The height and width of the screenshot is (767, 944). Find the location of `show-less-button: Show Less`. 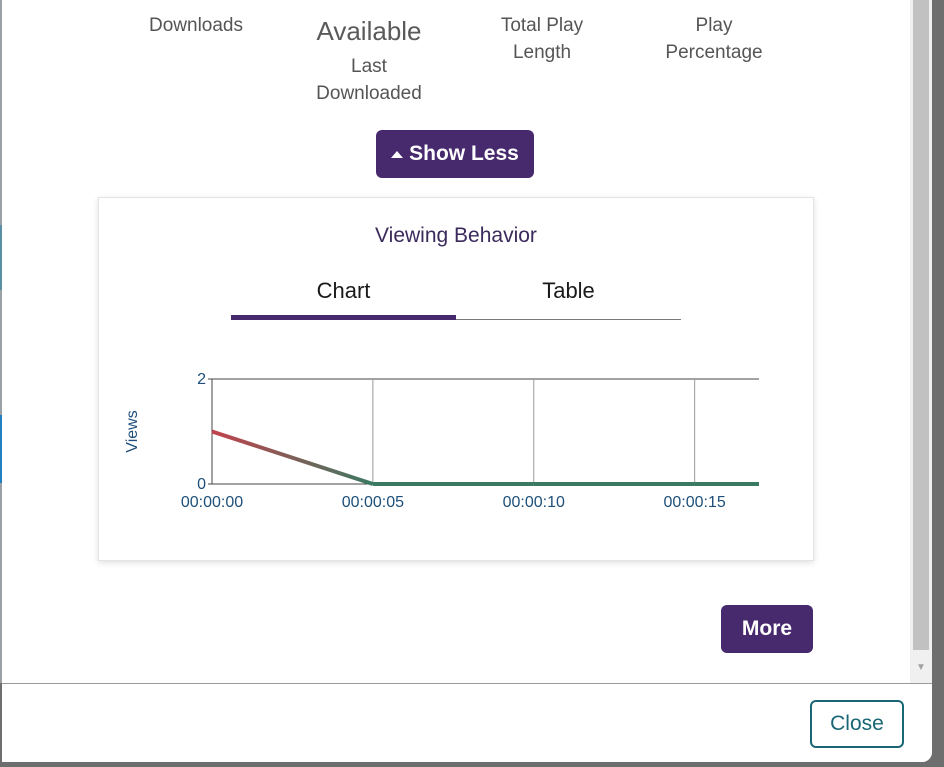

show-less-button: Show Less is located at coordinates (455, 154).